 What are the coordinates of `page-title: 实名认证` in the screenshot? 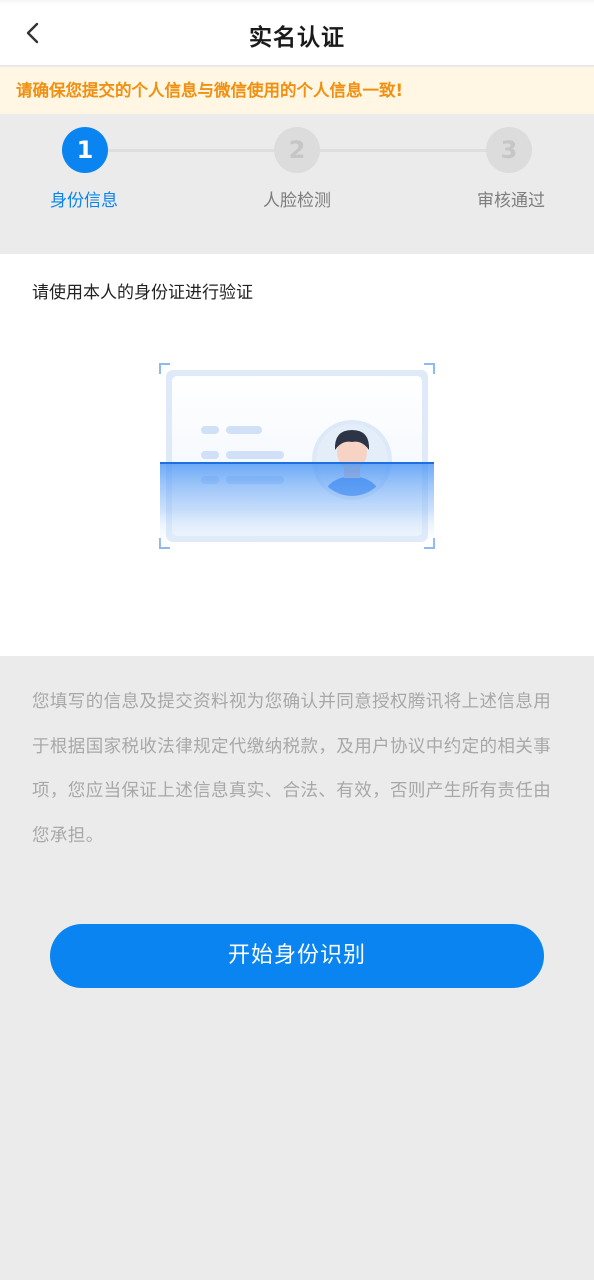 It's located at (297, 38).